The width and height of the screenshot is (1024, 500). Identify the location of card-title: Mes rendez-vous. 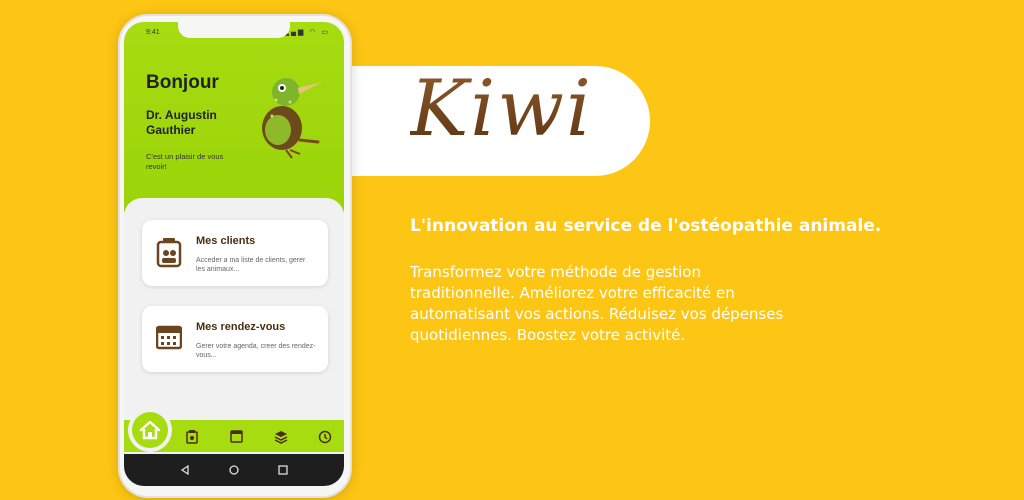
(241, 327).